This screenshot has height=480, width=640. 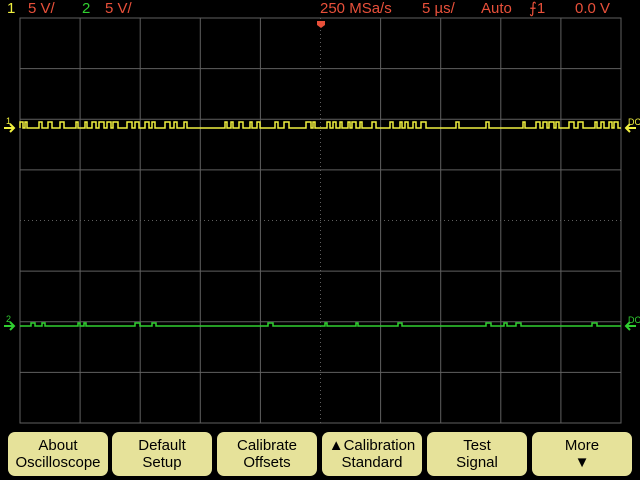 What do you see at coordinates (634, 320) in the screenshot?
I see `ch2-coupling: DC` at bounding box center [634, 320].